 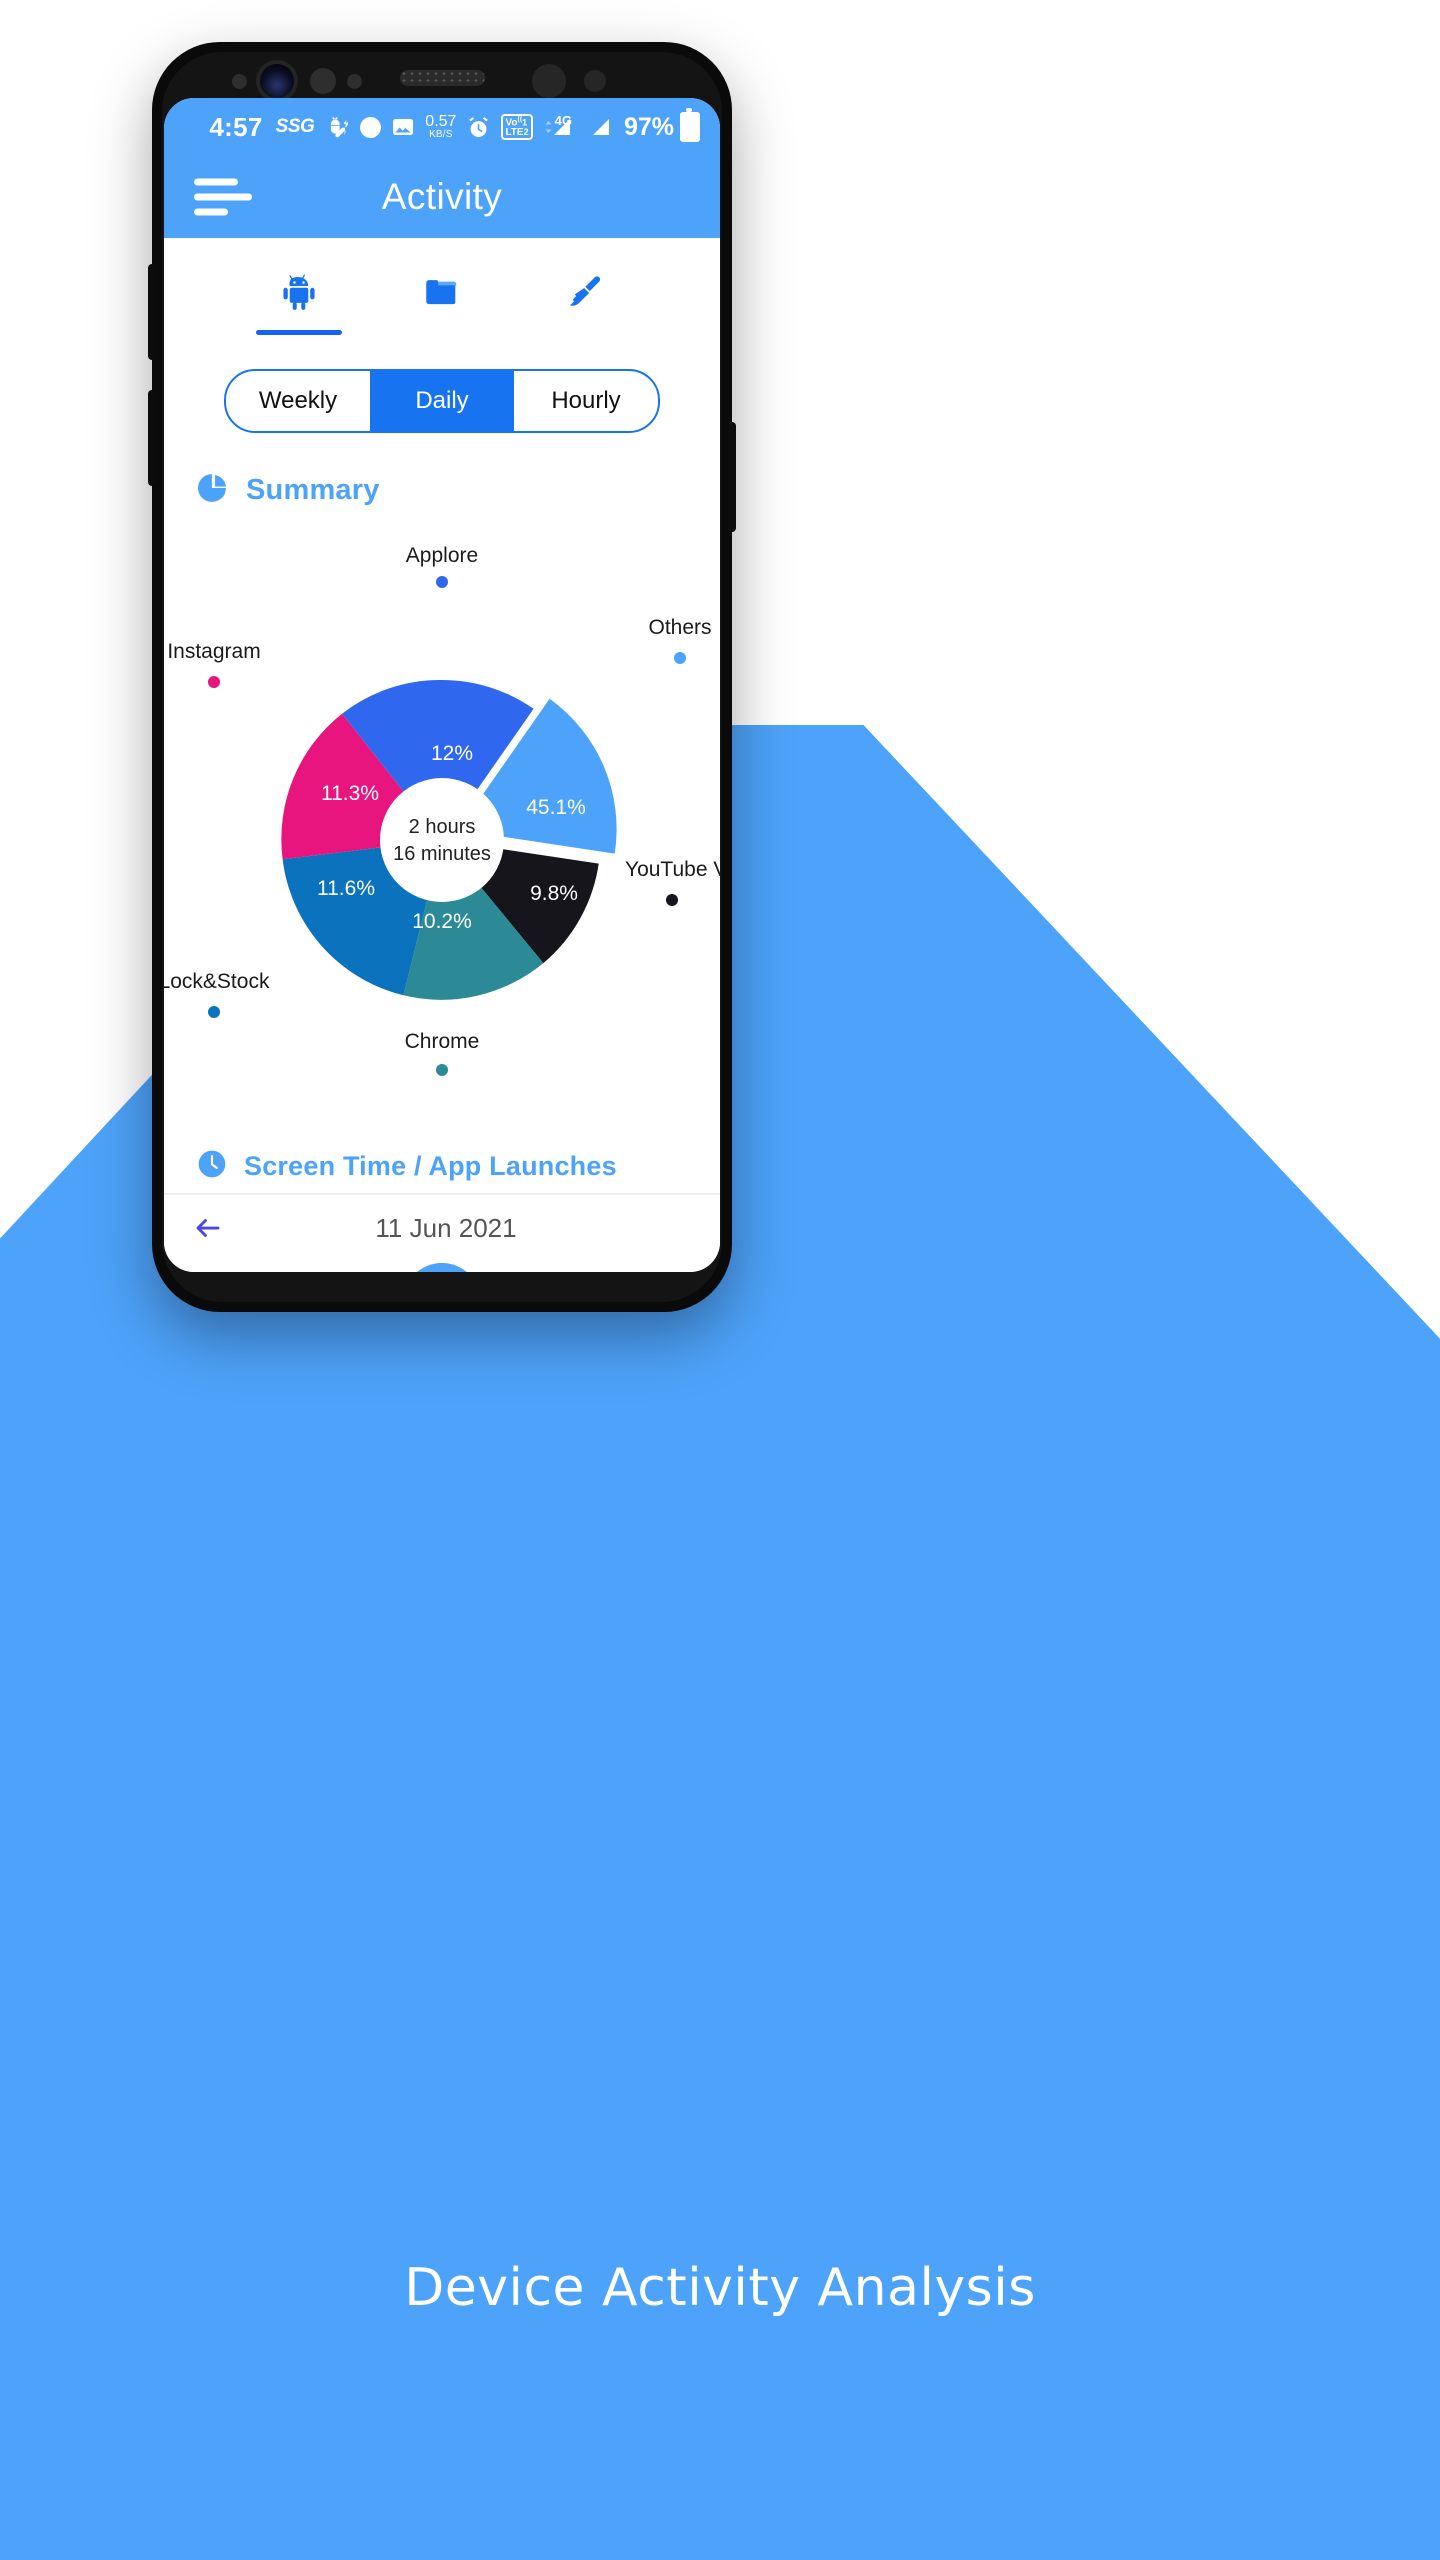 What do you see at coordinates (732, 477) in the screenshot?
I see `power-button` at bounding box center [732, 477].